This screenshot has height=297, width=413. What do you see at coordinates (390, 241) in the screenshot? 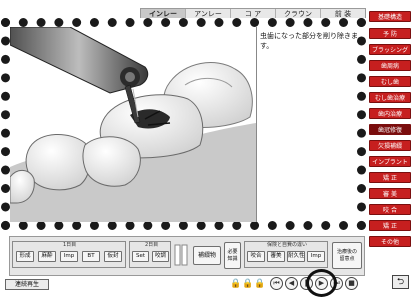
I see `sidebar-item-other: その他` at bounding box center [390, 241].